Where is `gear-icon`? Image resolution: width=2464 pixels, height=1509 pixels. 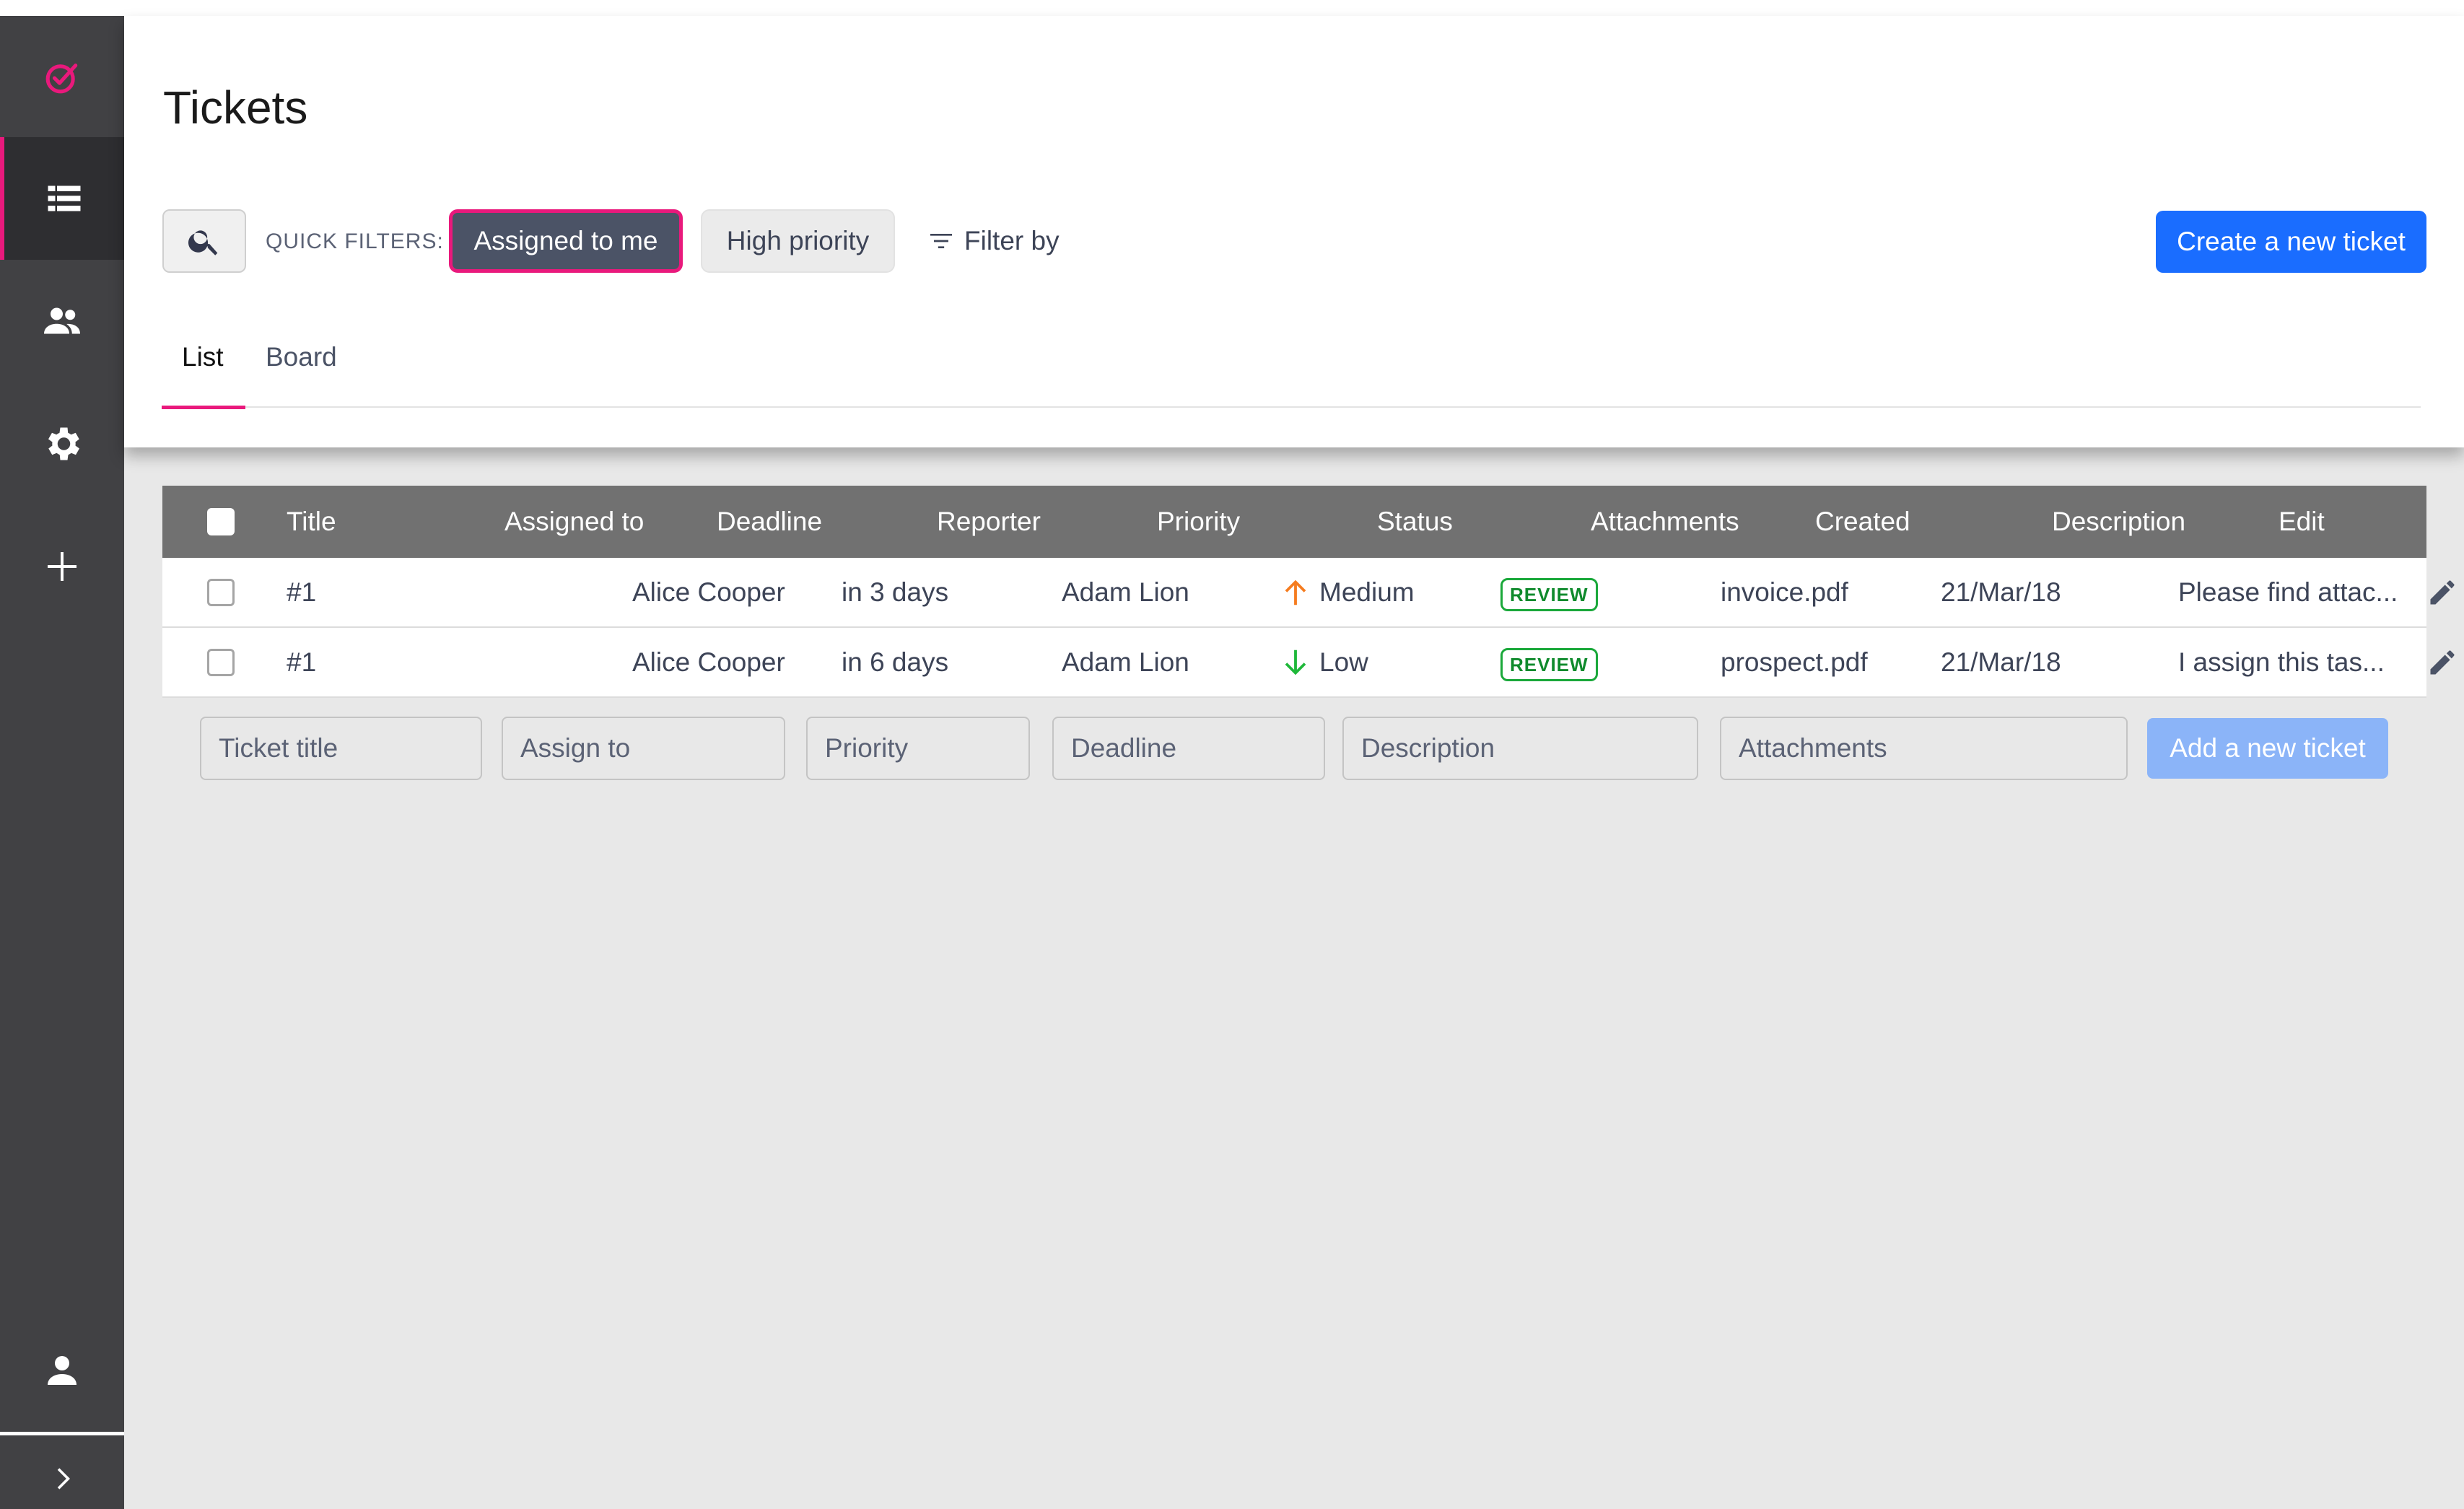
gear-icon is located at coordinates (64, 444).